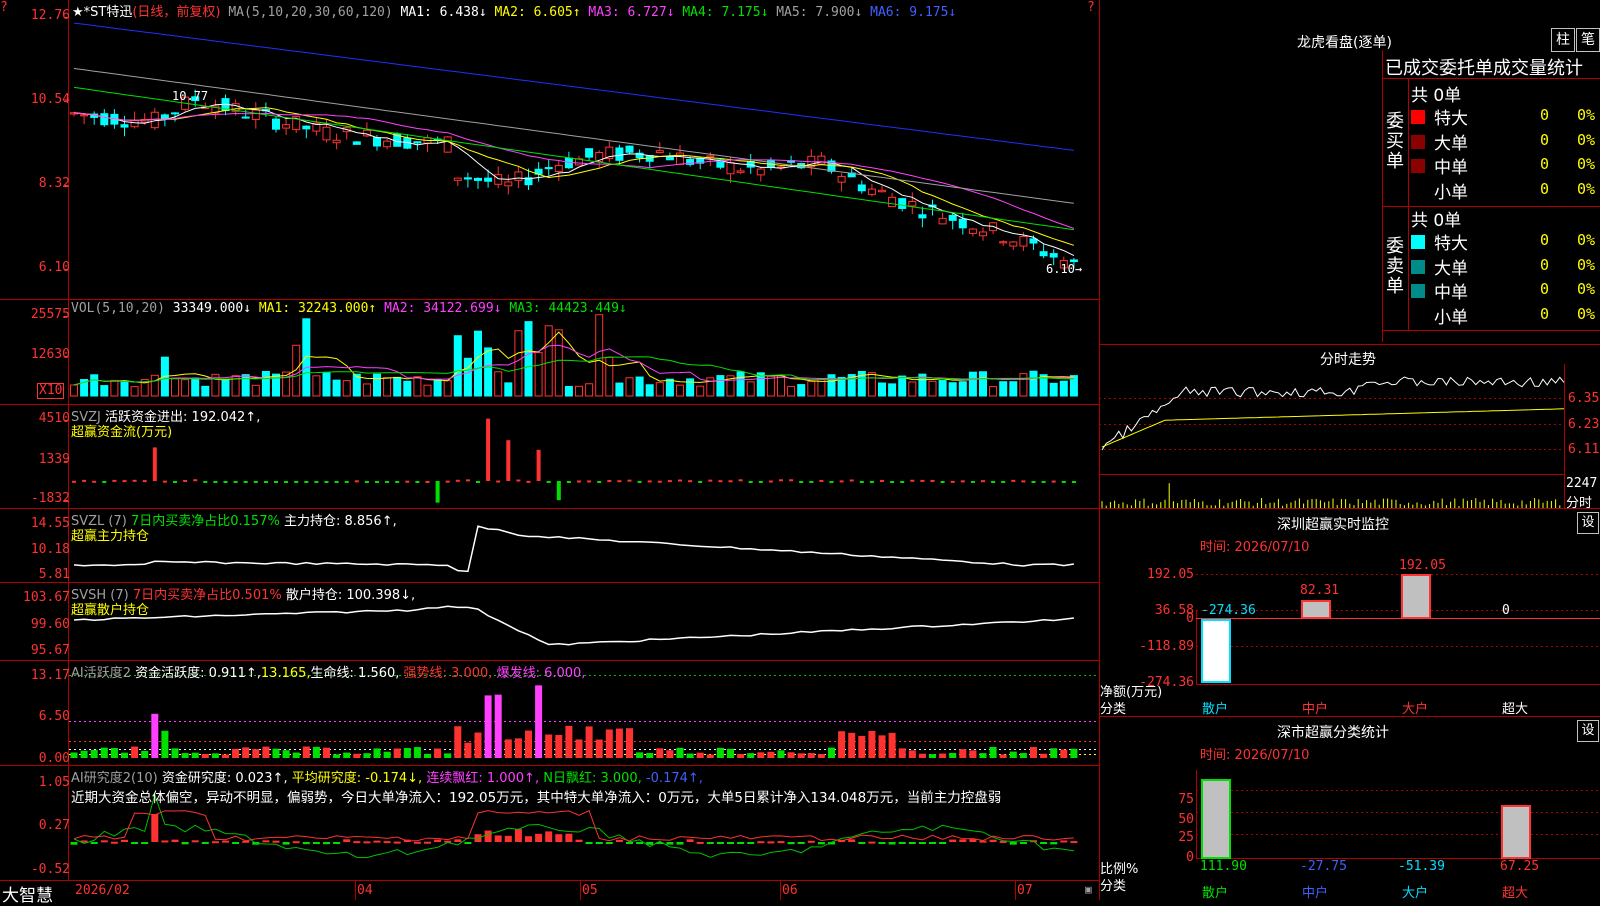  I want to click on ma4-value: MA4: 7.175↓, so click(725, 12).